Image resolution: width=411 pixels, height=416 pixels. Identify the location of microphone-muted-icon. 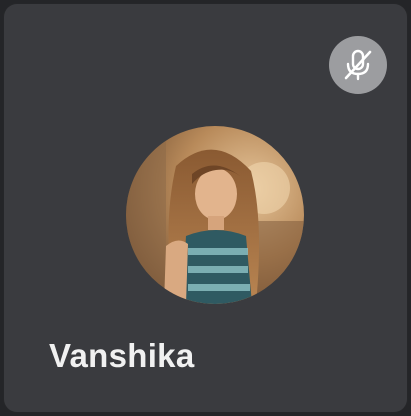
(358, 65).